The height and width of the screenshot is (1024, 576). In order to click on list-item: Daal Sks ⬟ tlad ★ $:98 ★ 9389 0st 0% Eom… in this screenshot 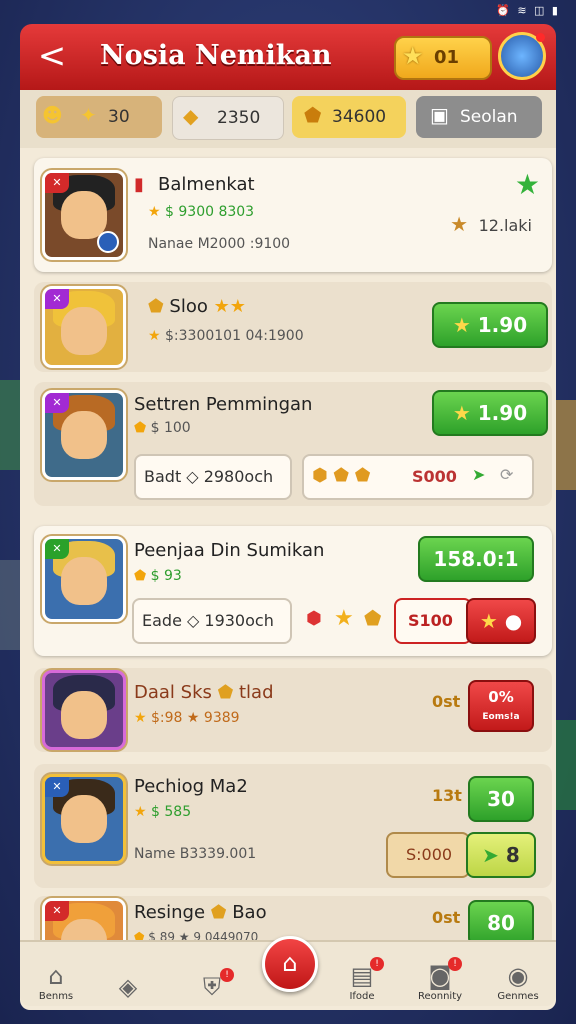, I will do `click(293, 710)`.